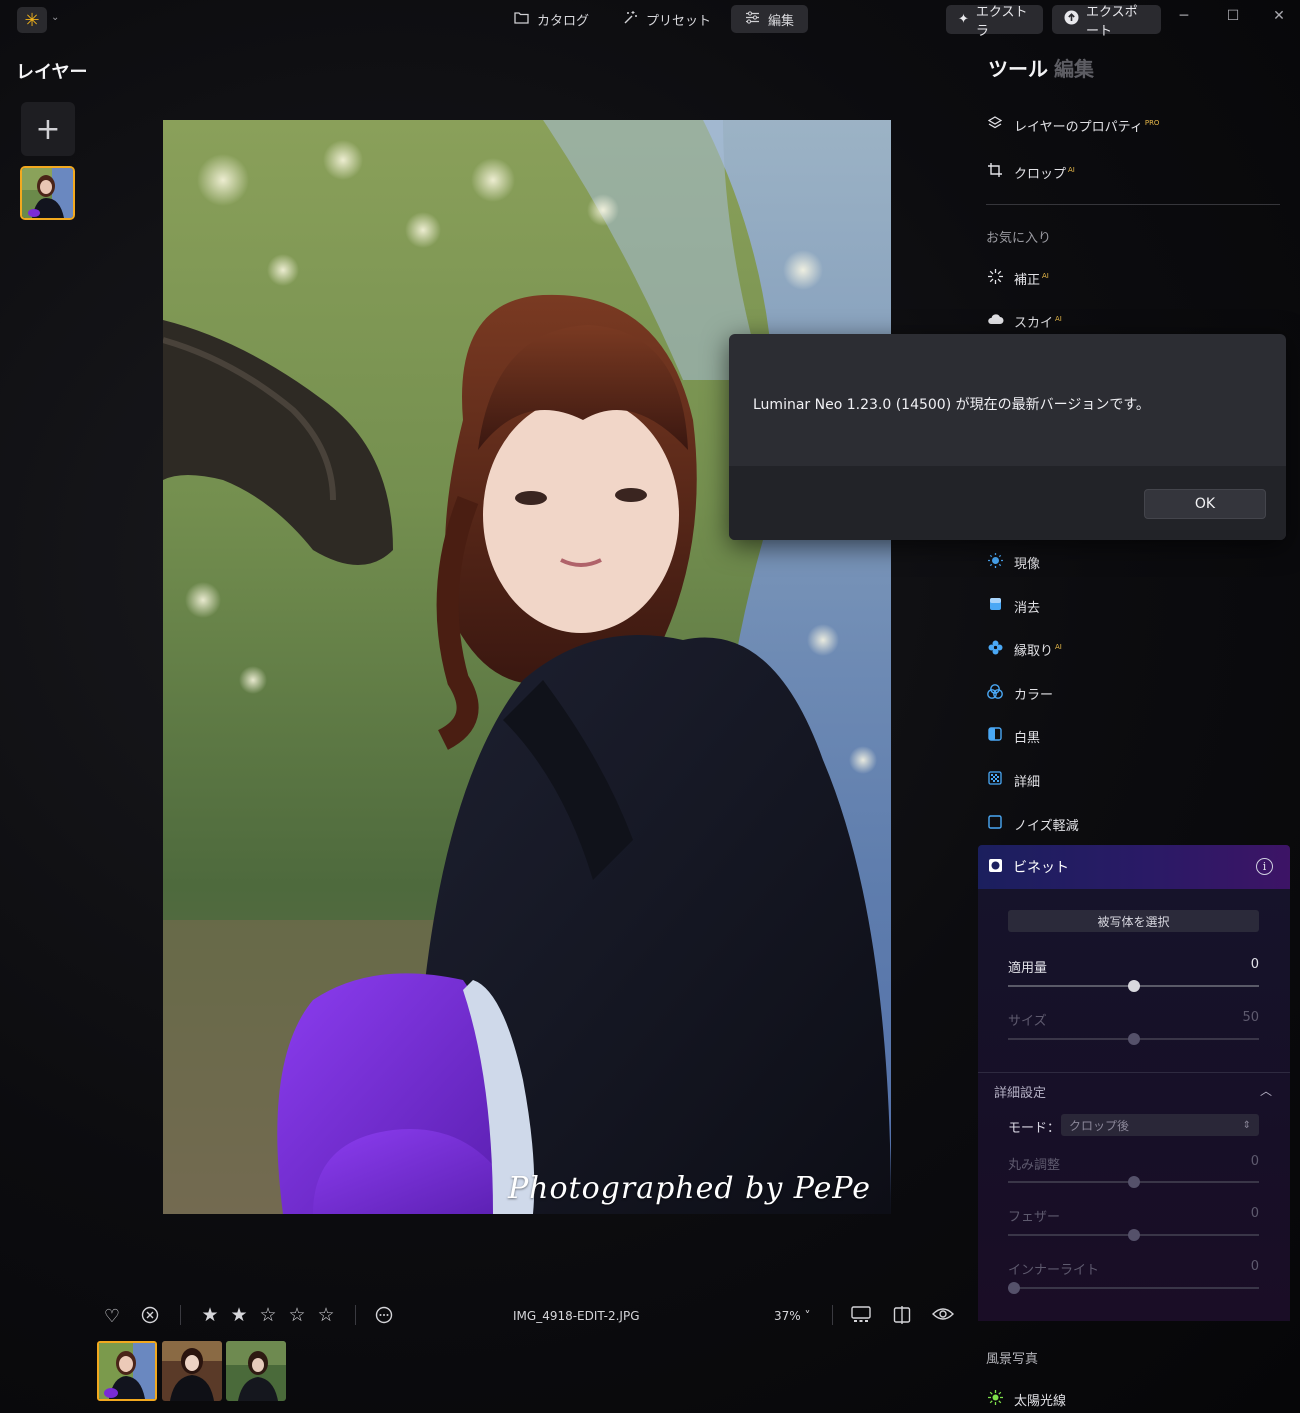 This screenshot has height=1413, width=1300. What do you see at coordinates (1099, 1125) in the screenshot?
I see `mode-select-value: クロップ後` at bounding box center [1099, 1125].